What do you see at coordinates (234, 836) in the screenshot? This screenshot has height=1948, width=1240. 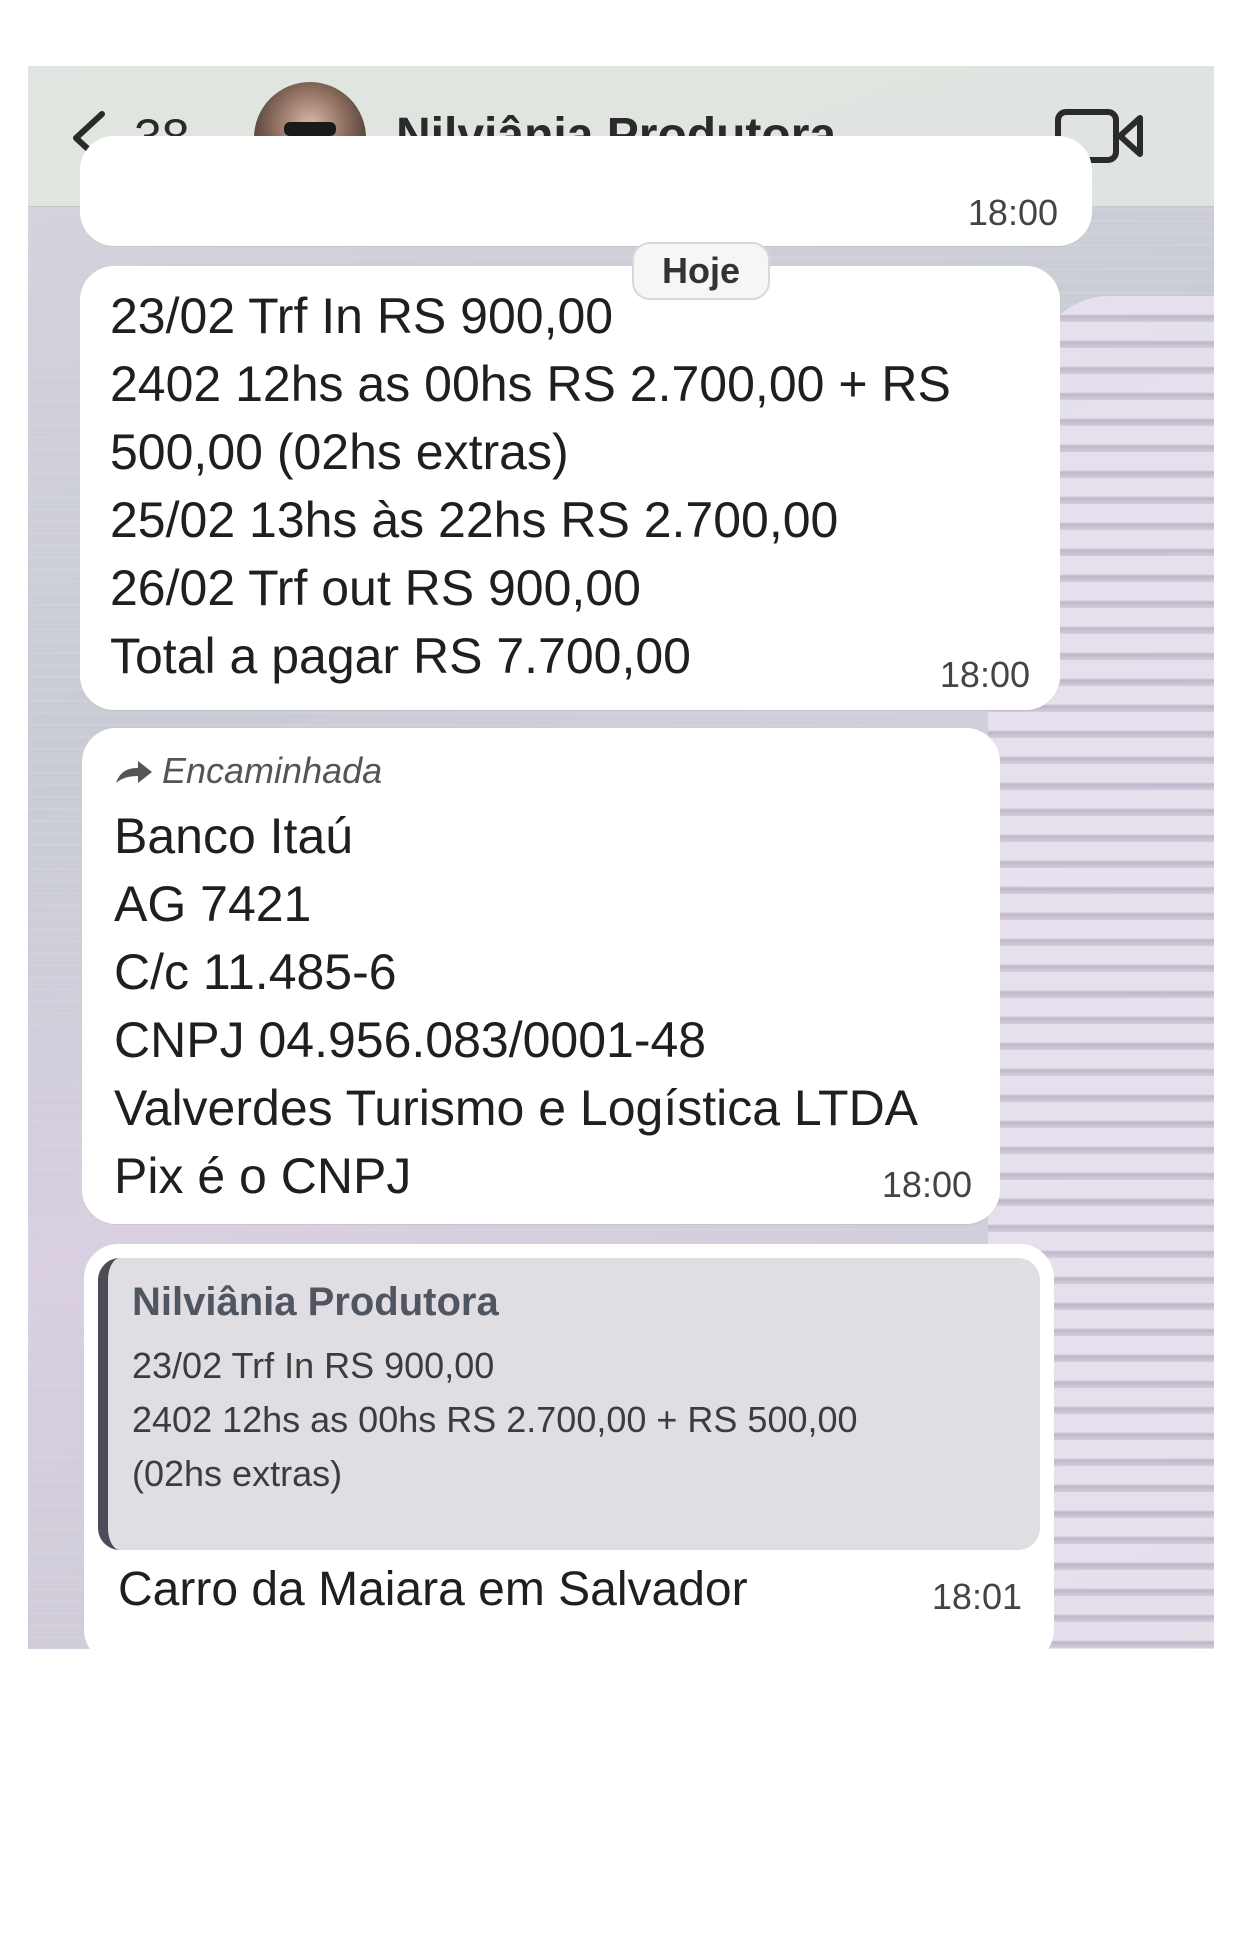 I see `message-line: Banco Itaú` at bounding box center [234, 836].